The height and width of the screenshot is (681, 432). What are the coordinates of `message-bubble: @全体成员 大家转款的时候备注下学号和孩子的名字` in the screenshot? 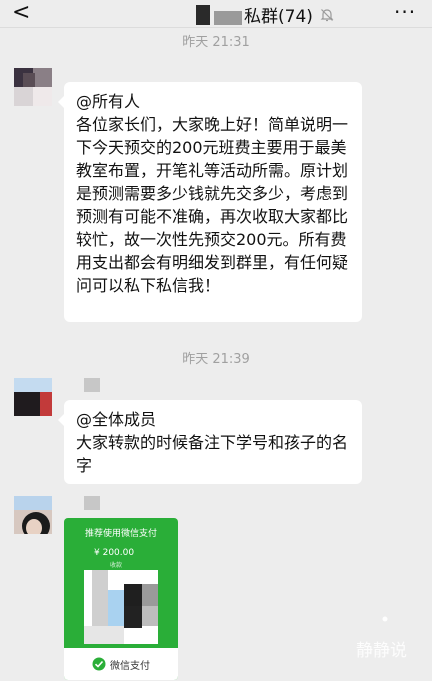 It's located at (210, 442).